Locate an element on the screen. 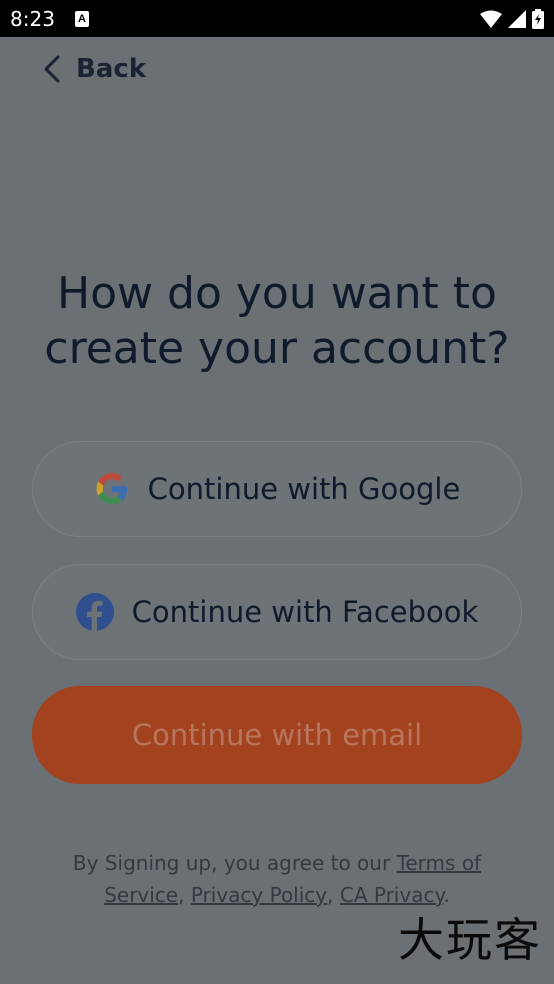  battery-icon is located at coordinates (538, 18).